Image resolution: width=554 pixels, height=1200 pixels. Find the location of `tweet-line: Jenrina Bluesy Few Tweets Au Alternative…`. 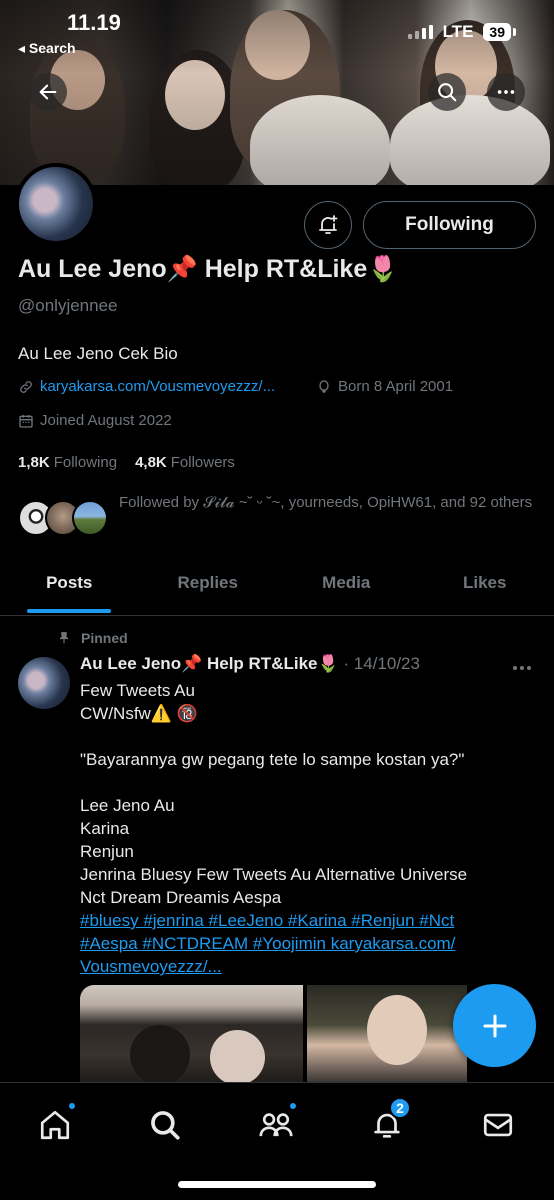

tweet-line: Jenrina Bluesy Few Tweets Au Alternative… is located at coordinates (274, 874).